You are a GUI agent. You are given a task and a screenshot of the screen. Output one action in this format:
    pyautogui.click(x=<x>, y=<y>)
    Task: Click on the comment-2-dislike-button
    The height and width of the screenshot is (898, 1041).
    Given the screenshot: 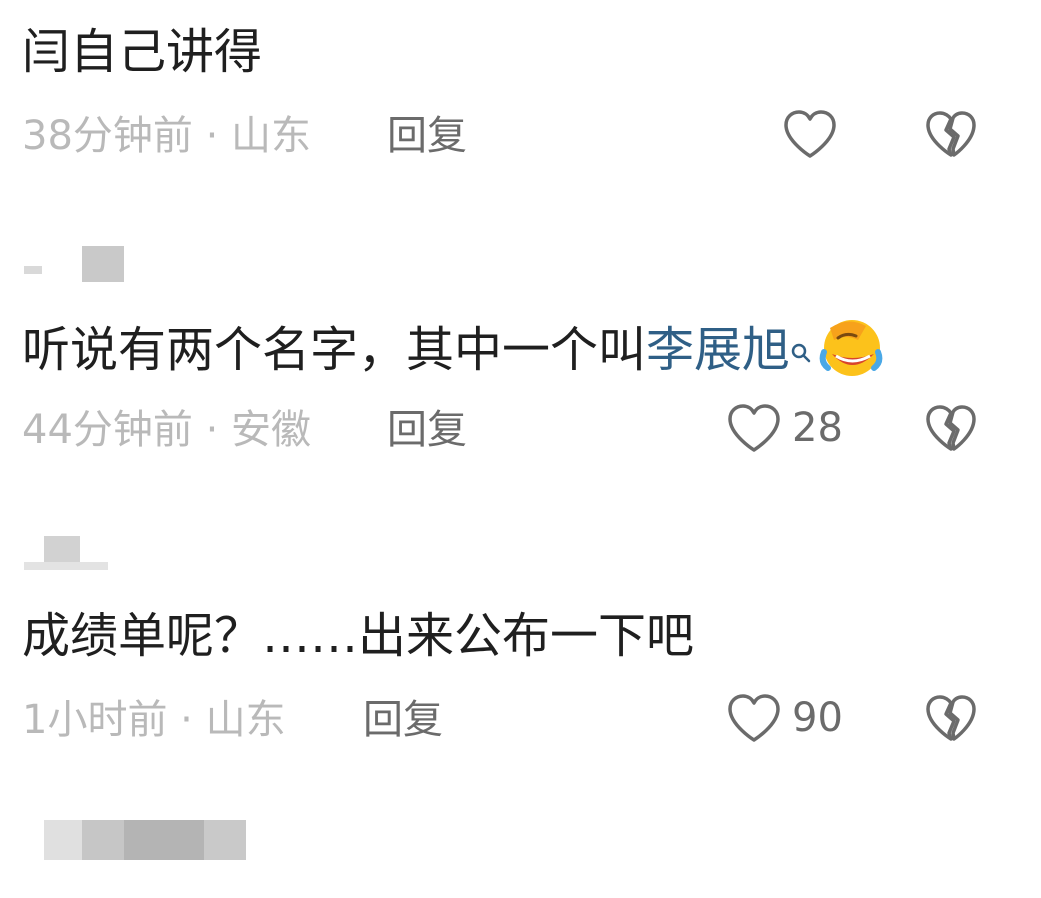 What is the action you would take?
    pyautogui.click(x=951, y=428)
    